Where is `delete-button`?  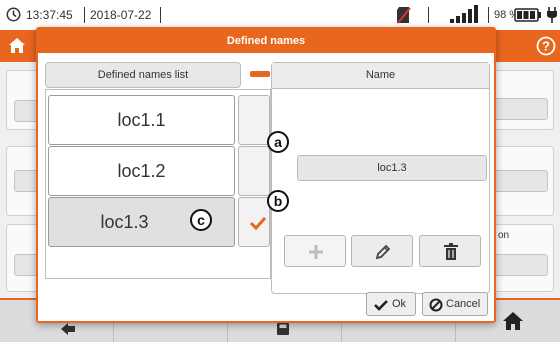
delete-button is located at coordinates (450, 251).